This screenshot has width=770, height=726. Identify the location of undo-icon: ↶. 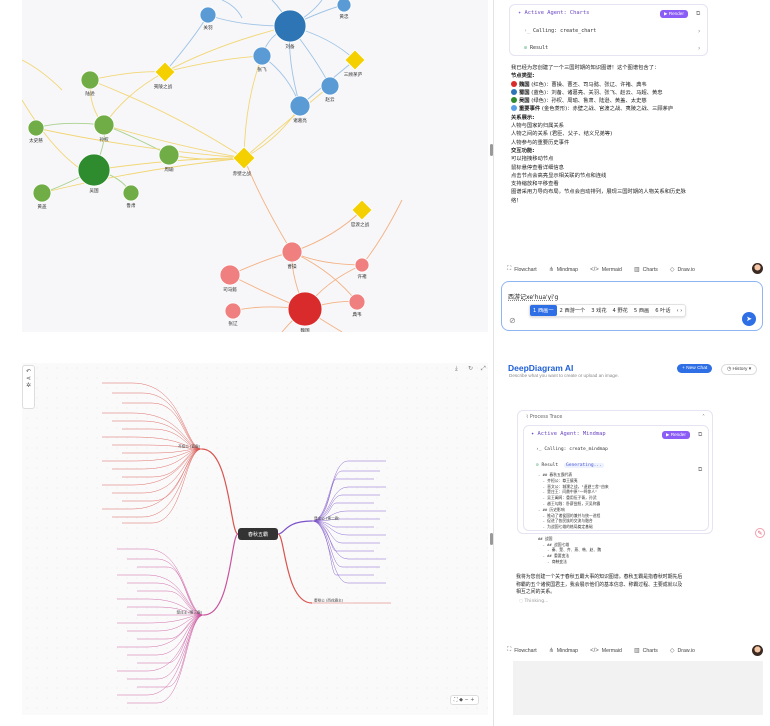
(28, 371).